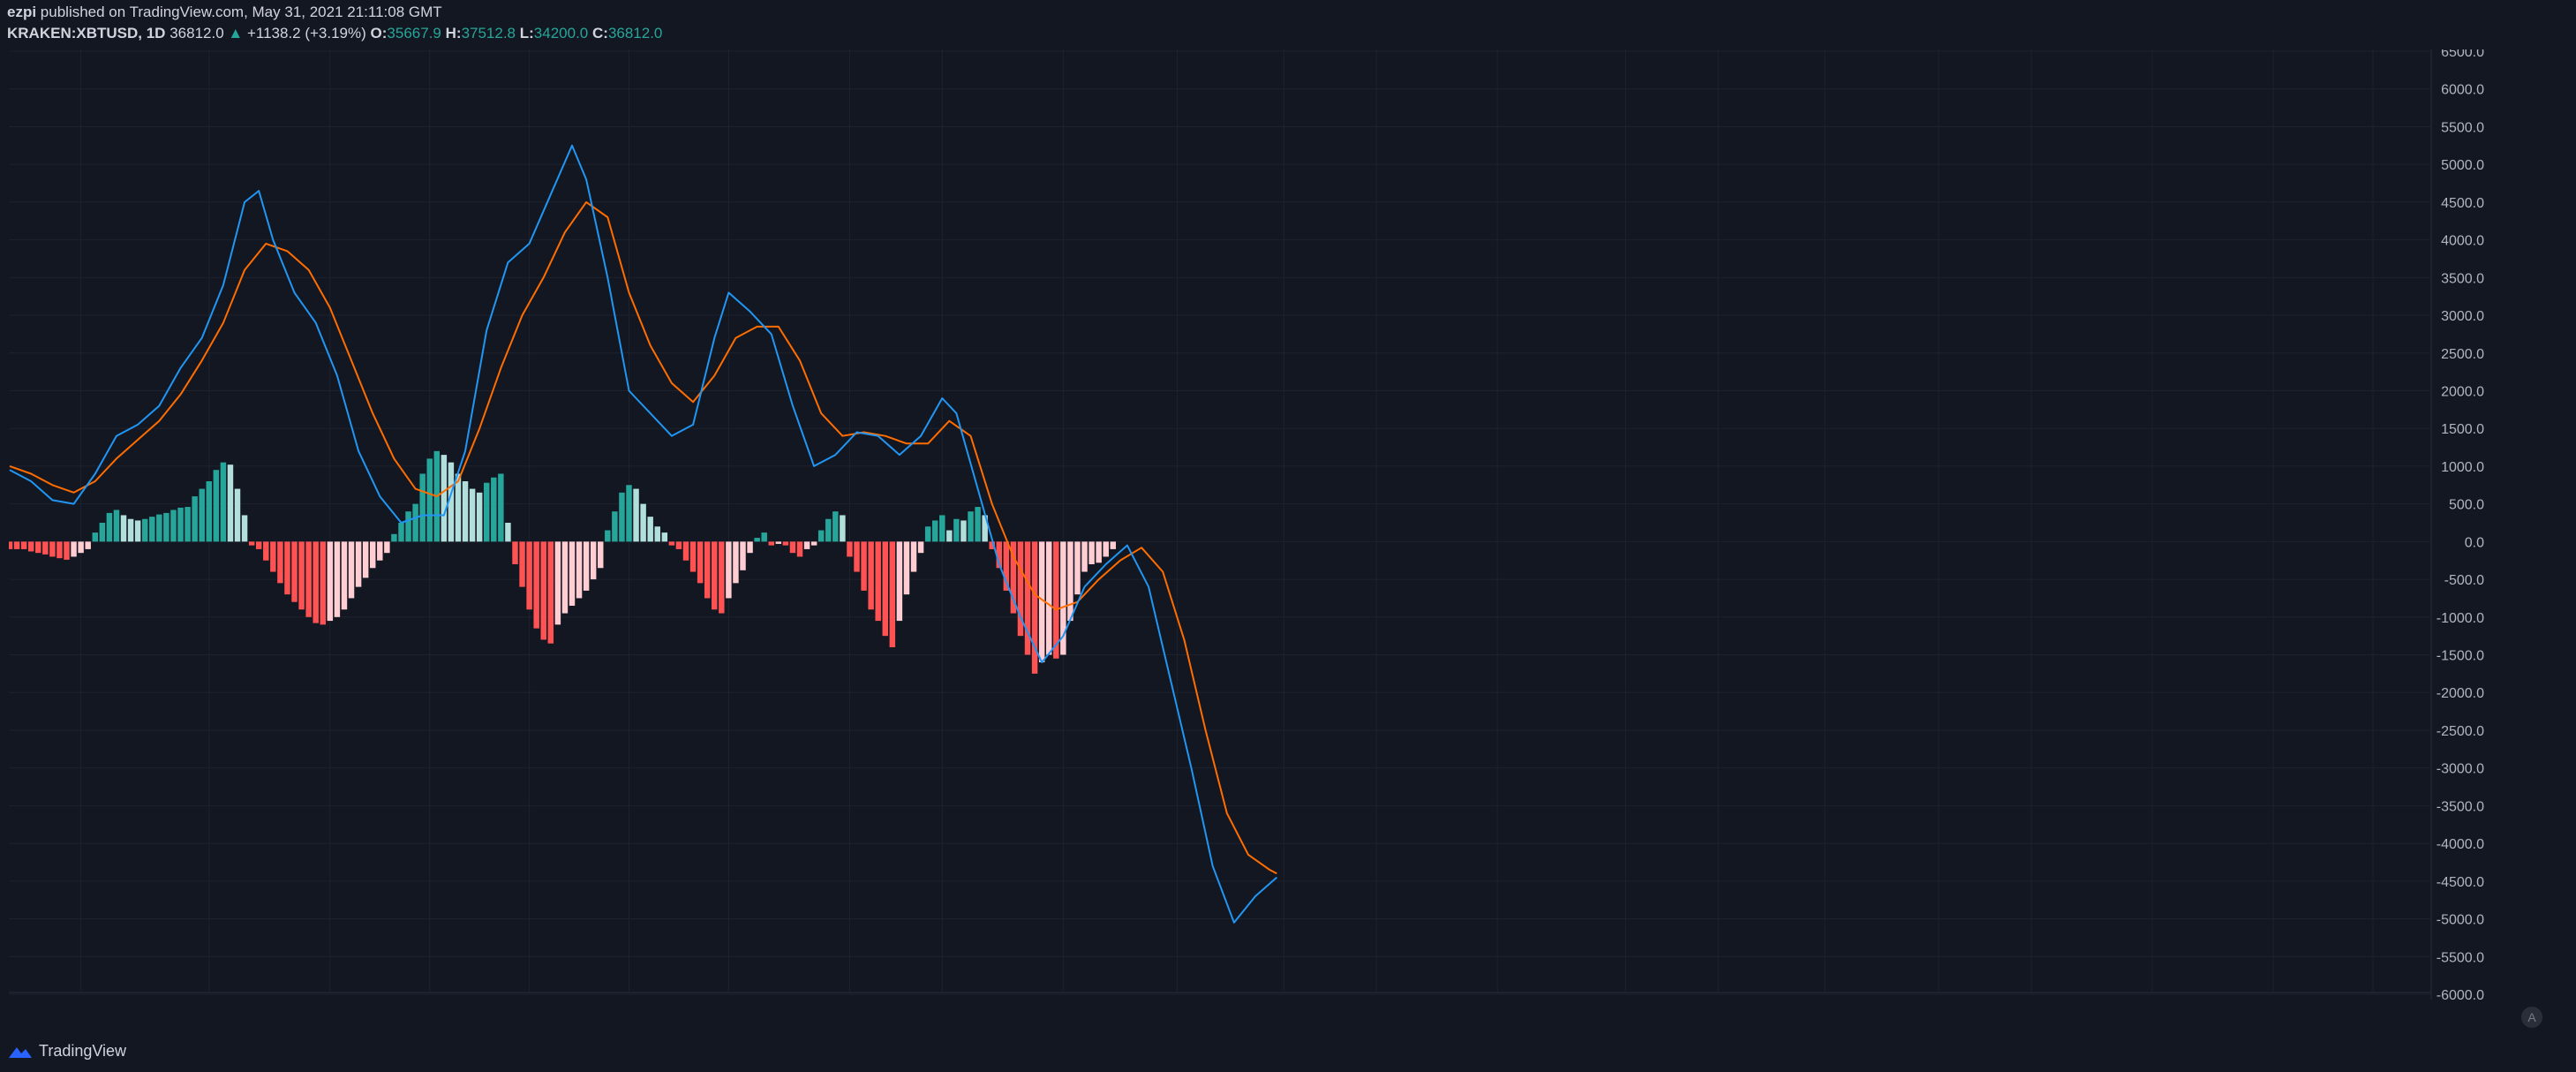  I want to click on y-tick-label: -1500.0, so click(2461, 656).